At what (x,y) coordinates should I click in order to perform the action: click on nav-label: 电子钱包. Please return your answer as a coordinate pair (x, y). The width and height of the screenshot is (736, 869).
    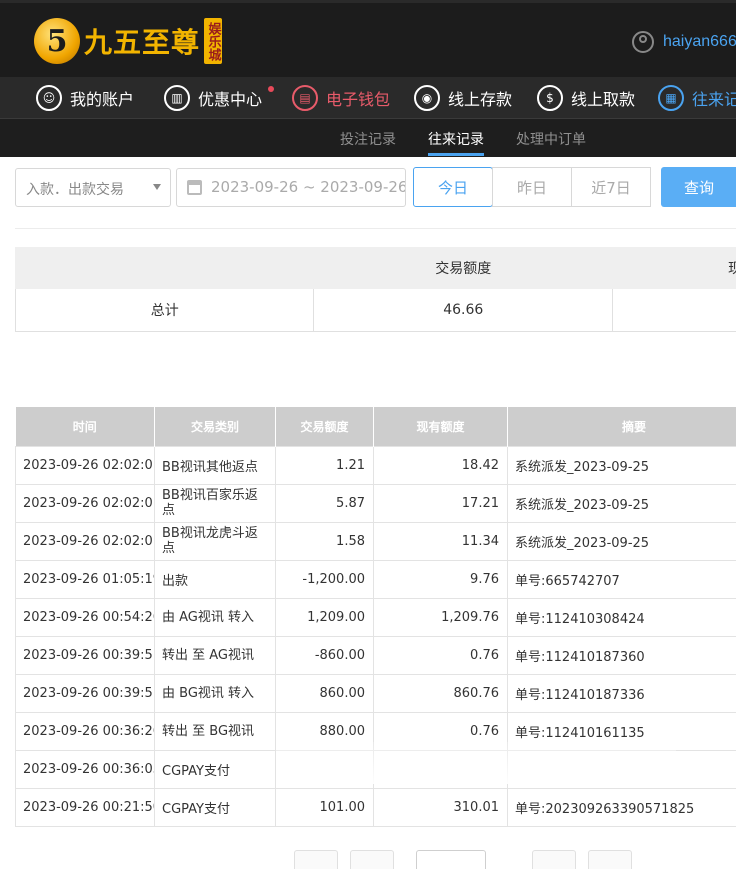
    Looking at the image, I should click on (358, 99).